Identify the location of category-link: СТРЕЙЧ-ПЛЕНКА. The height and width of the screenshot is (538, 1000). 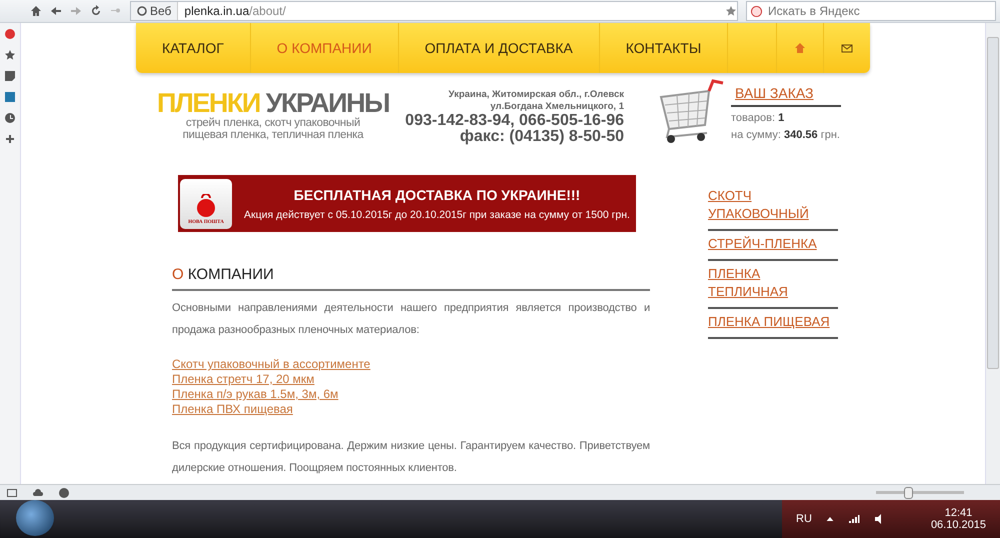
(773, 246).